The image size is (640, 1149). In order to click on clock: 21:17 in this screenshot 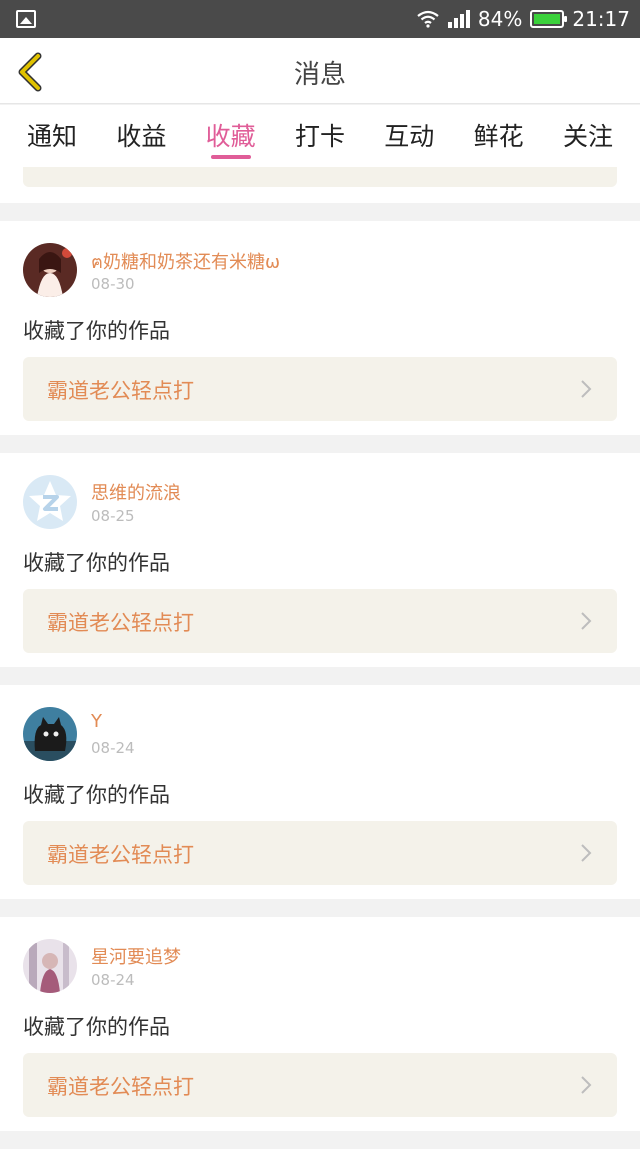, I will do `click(601, 19)`.